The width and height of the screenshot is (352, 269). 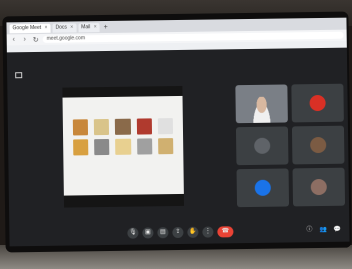 What do you see at coordinates (106, 26) in the screenshot?
I see `new-tab-button: +` at bounding box center [106, 26].